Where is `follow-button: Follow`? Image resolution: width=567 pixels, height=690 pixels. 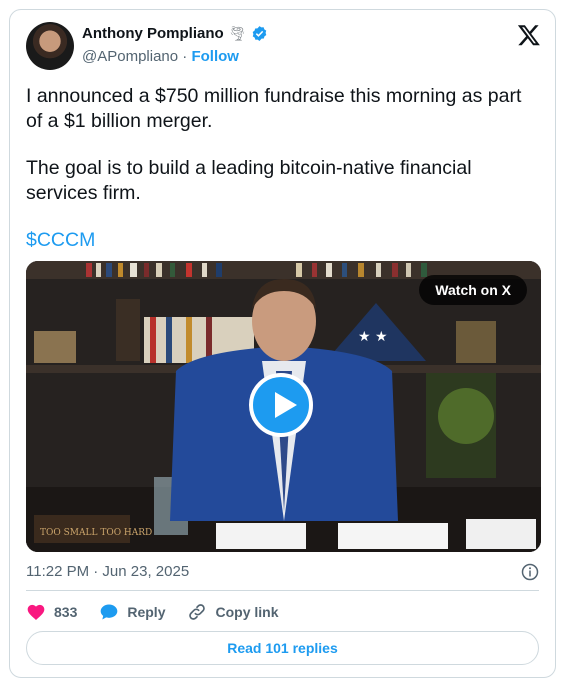 follow-button: Follow is located at coordinates (215, 56).